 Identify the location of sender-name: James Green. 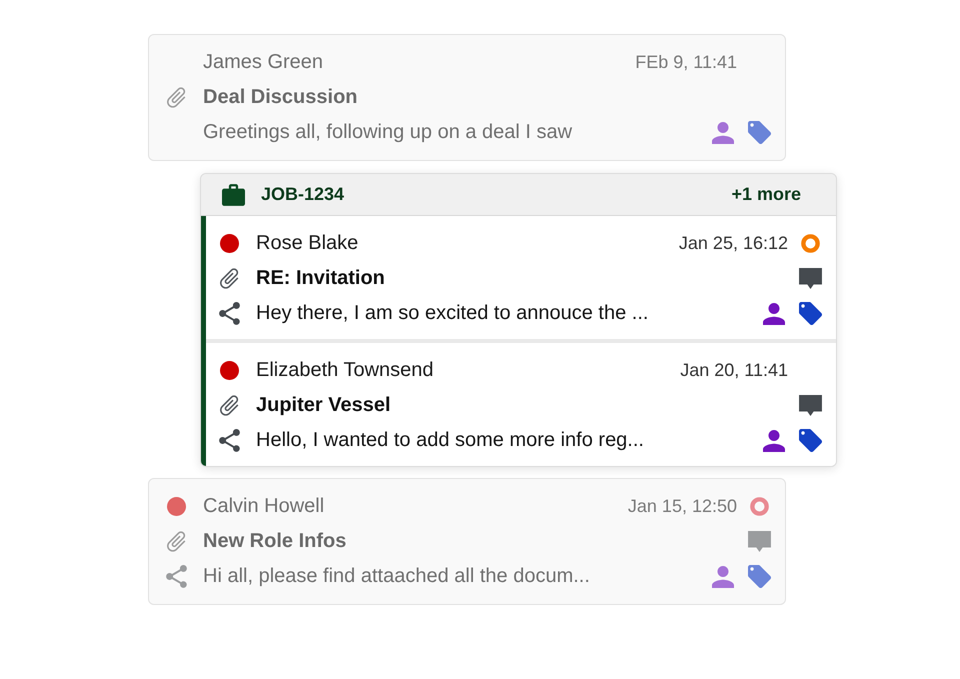
(263, 62).